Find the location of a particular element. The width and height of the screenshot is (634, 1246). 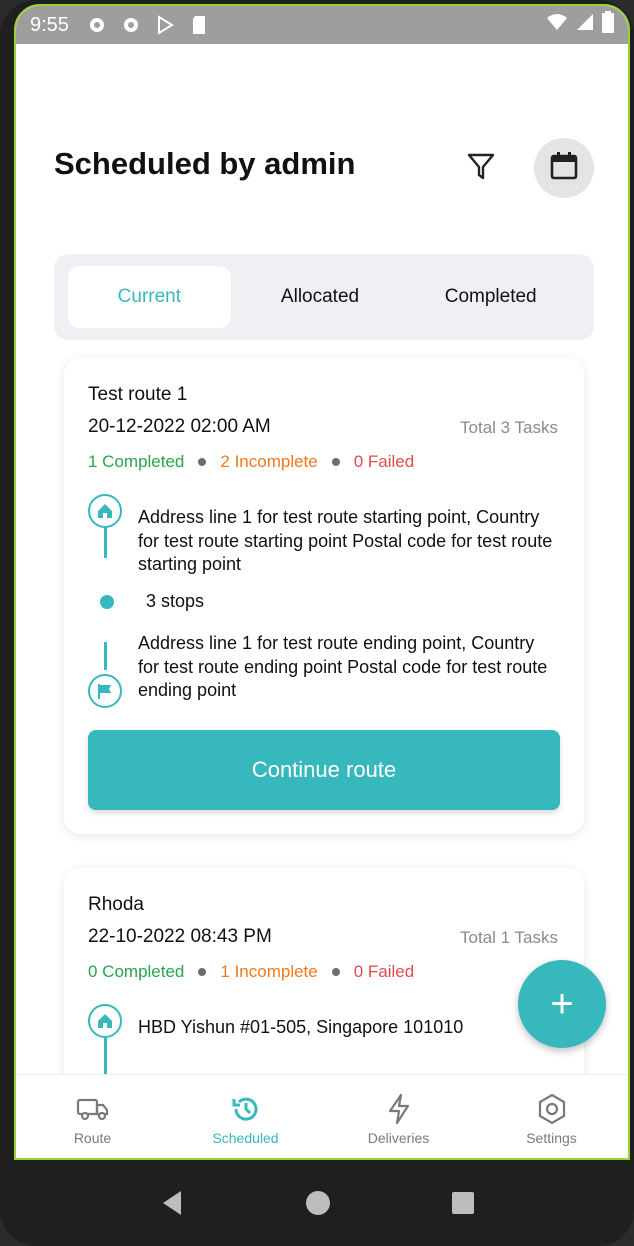

status-time: 9:55 is located at coordinates (49, 24).